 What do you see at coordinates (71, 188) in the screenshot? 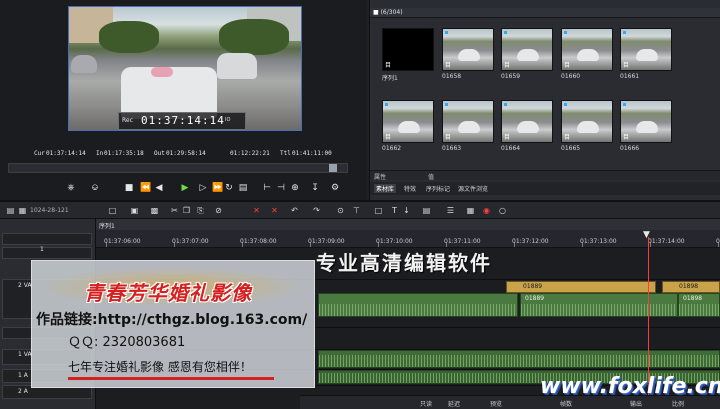
I see `mark-in-icon: ⎈` at bounding box center [71, 188].